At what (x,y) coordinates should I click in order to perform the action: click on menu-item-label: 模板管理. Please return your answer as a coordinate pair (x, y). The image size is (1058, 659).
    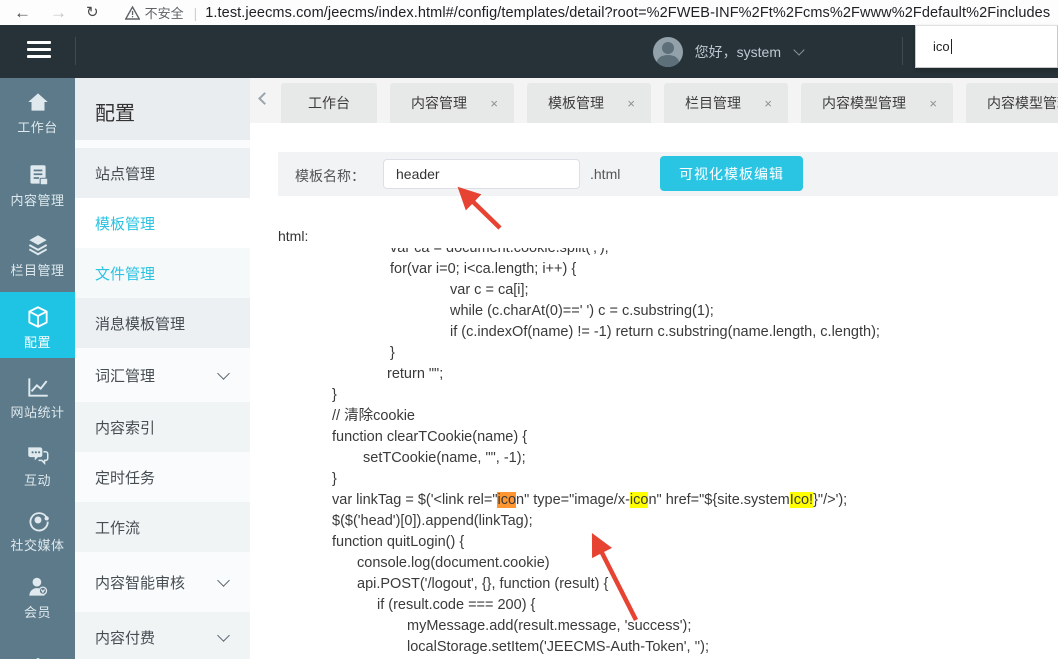
    Looking at the image, I should click on (125, 224).